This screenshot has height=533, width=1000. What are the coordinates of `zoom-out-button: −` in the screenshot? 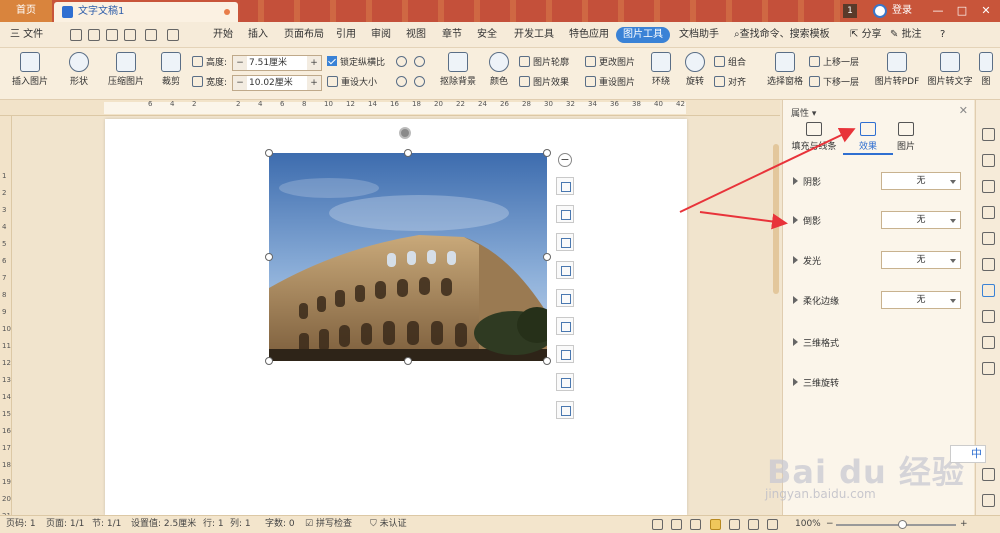 It's located at (830, 524).